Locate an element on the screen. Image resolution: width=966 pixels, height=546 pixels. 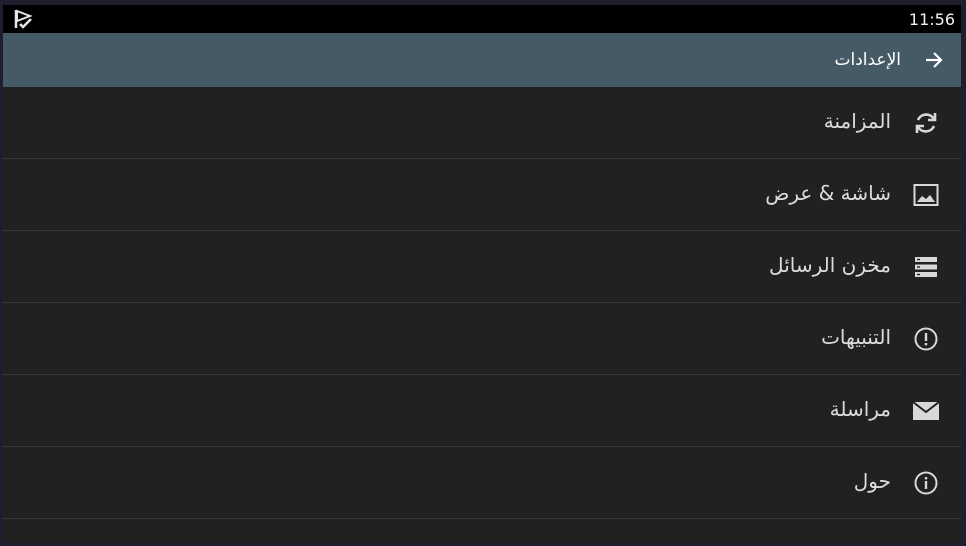
settings-item-label: المزامنة is located at coordinates (857, 121).